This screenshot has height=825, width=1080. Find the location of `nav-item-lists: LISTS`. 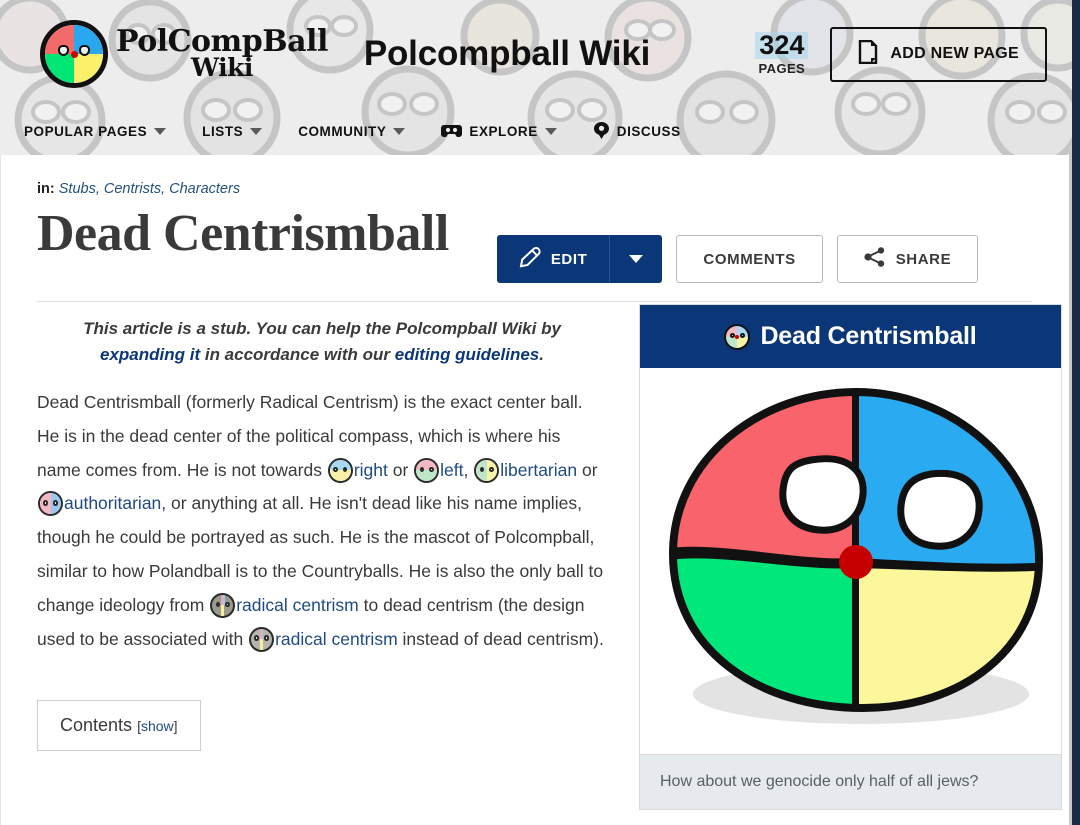

nav-item-lists: LISTS is located at coordinates (240, 131).